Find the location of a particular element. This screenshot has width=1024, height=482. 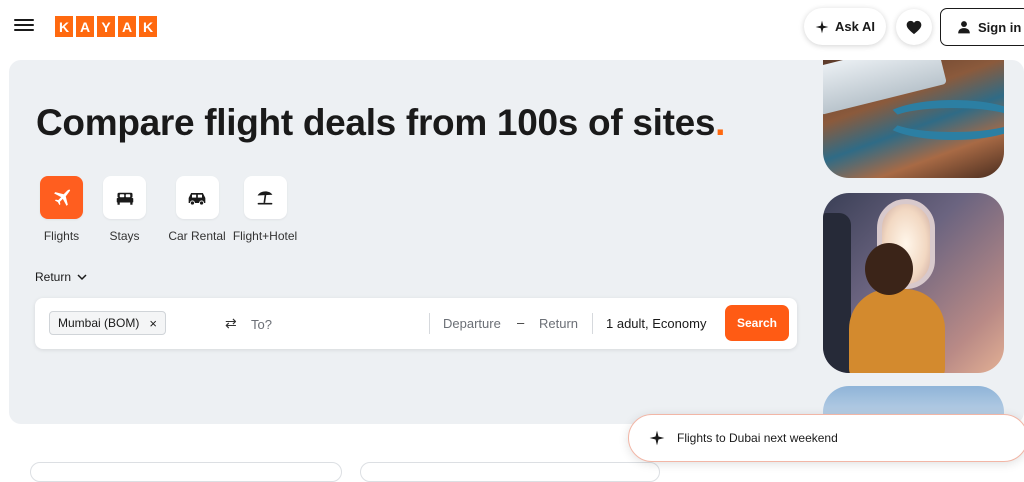

tab-stays-label: Stays is located at coordinates (124, 236).